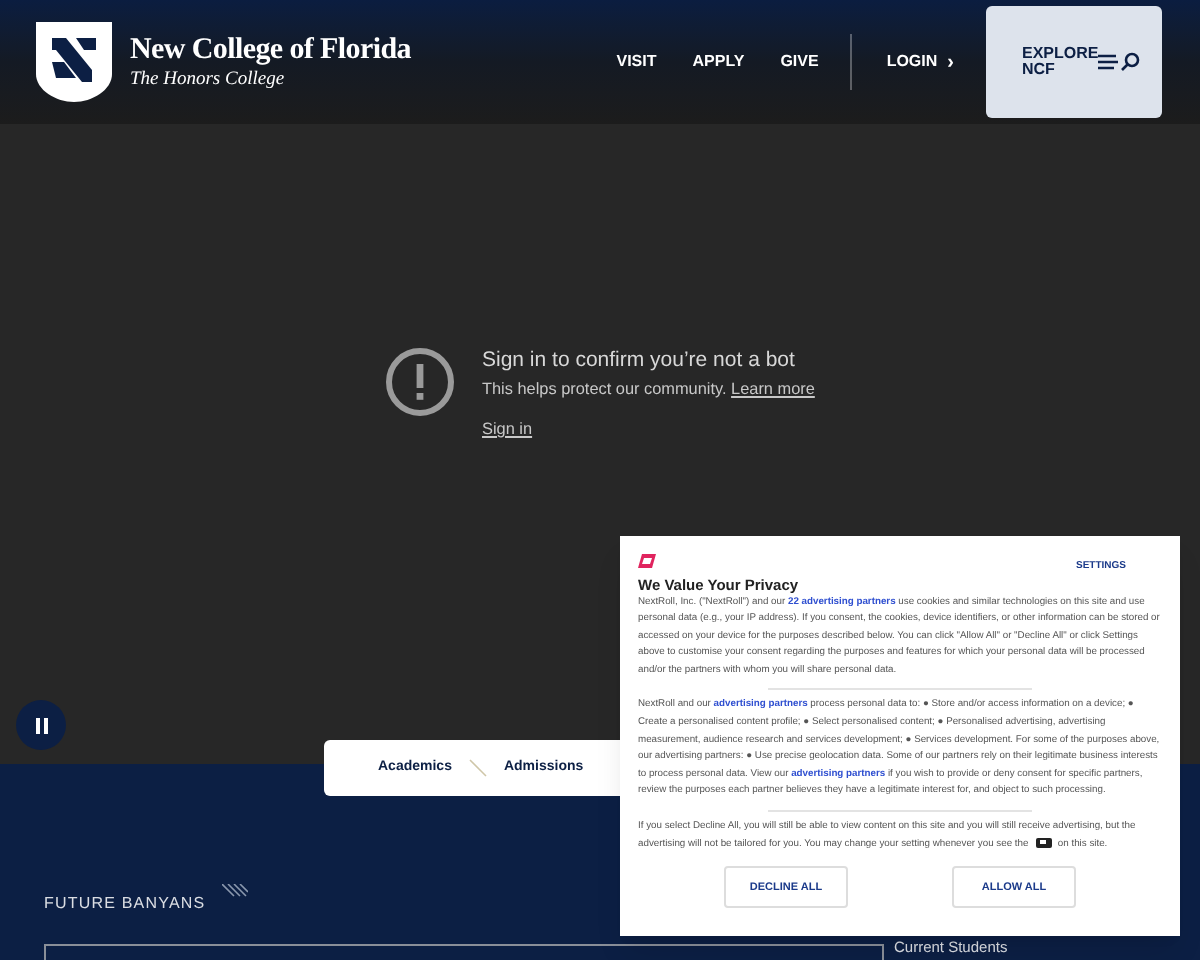 Image resolution: width=1200 pixels, height=960 pixels. What do you see at coordinates (125, 904) in the screenshot?
I see `section-heading: FUTURE BANYANS` at bounding box center [125, 904].